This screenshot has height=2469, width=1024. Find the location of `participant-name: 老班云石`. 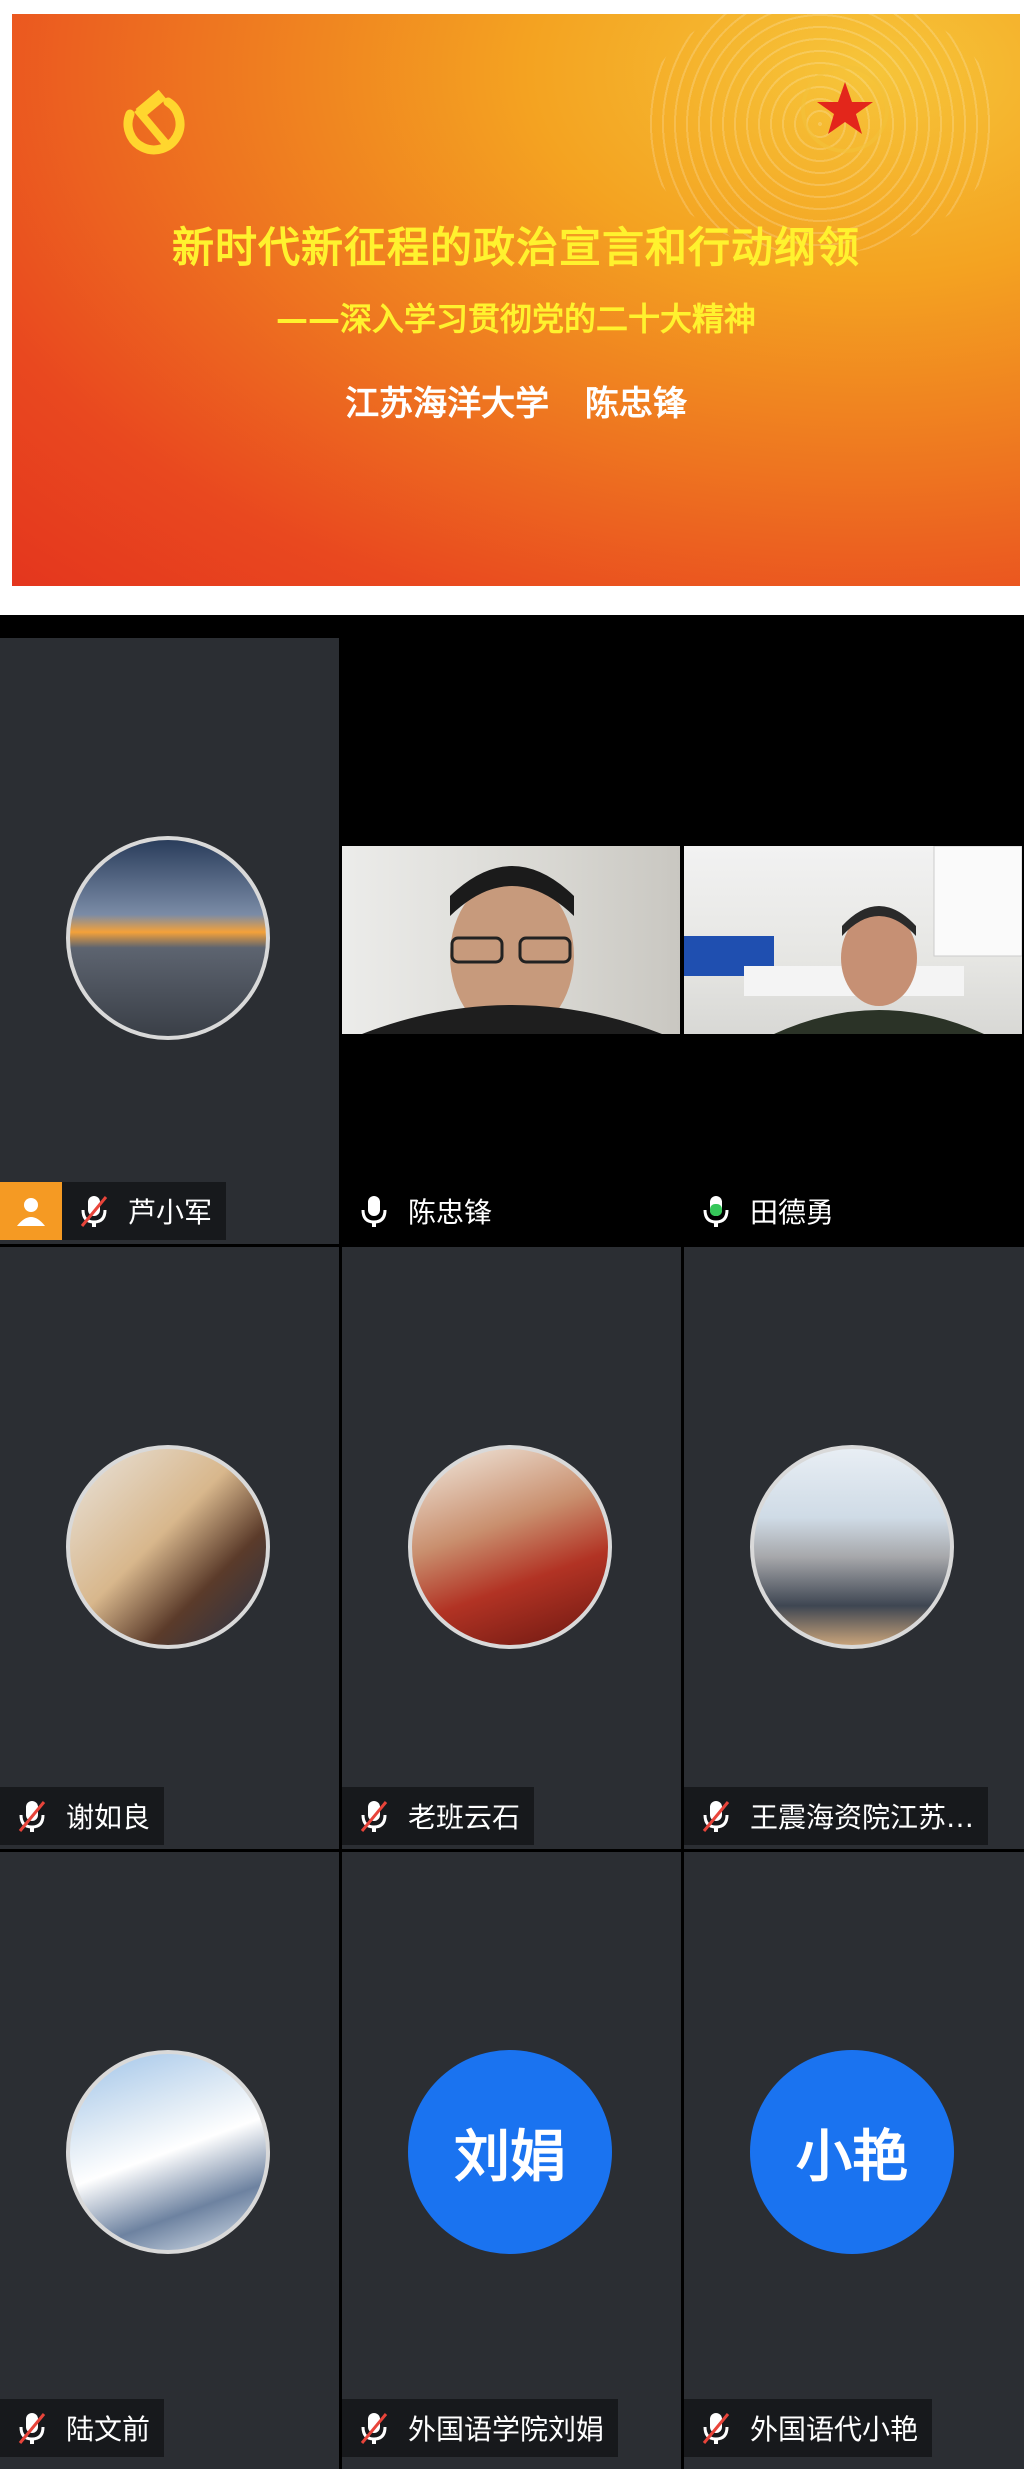

participant-name: 老班云石 is located at coordinates (464, 1817).